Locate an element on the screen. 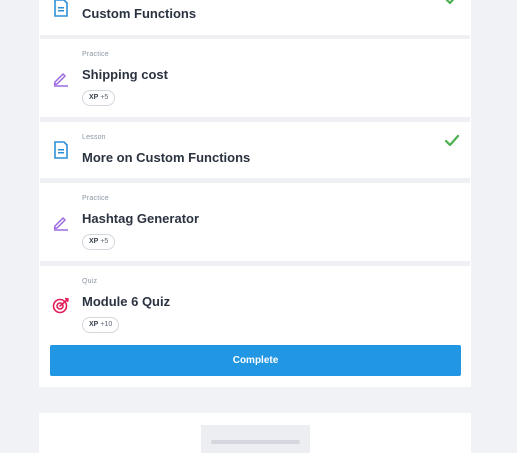 The image size is (517, 453). target-icon is located at coordinates (60, 305).